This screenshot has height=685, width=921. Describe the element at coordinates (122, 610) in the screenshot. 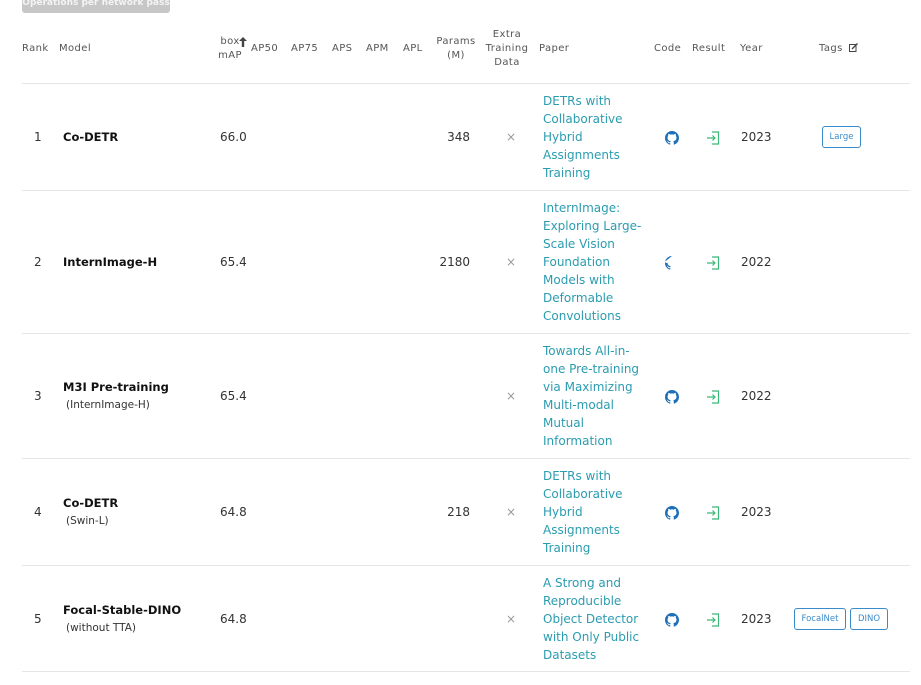

I see `model-name-link: Focal-Stable-DINO` at that location.